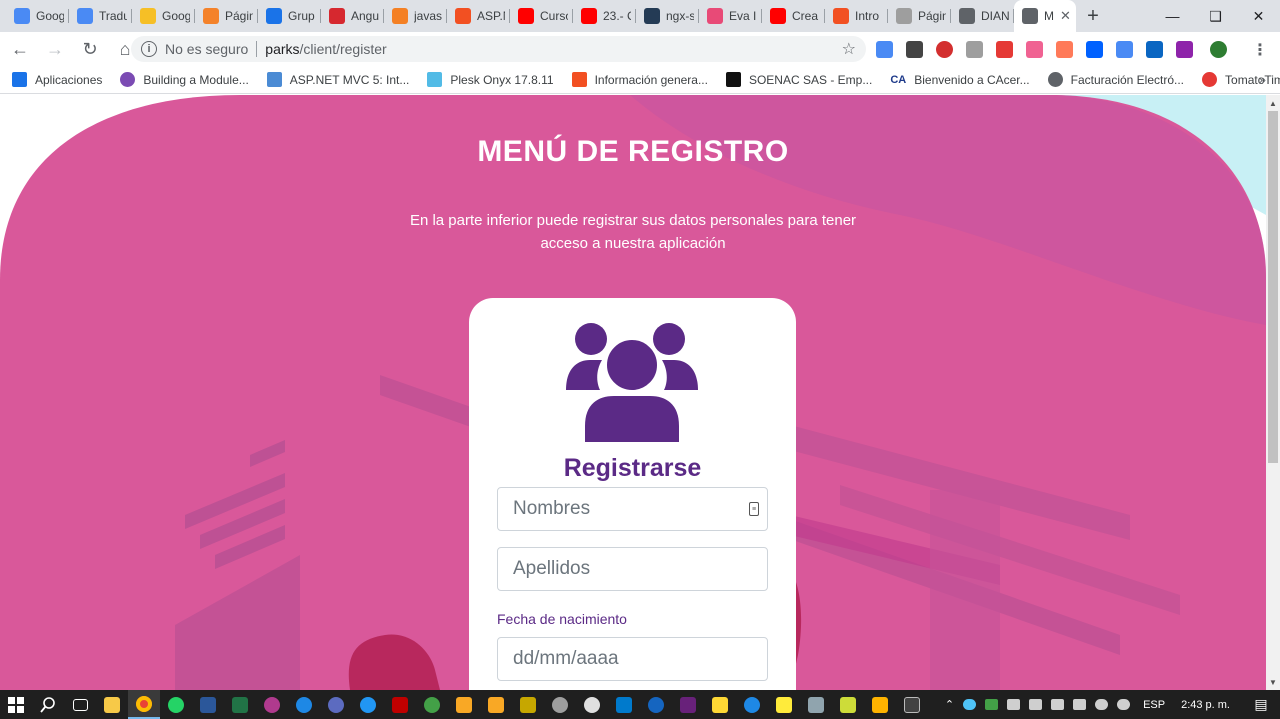  I want to click on chat-app-icon, so click(592, 704).